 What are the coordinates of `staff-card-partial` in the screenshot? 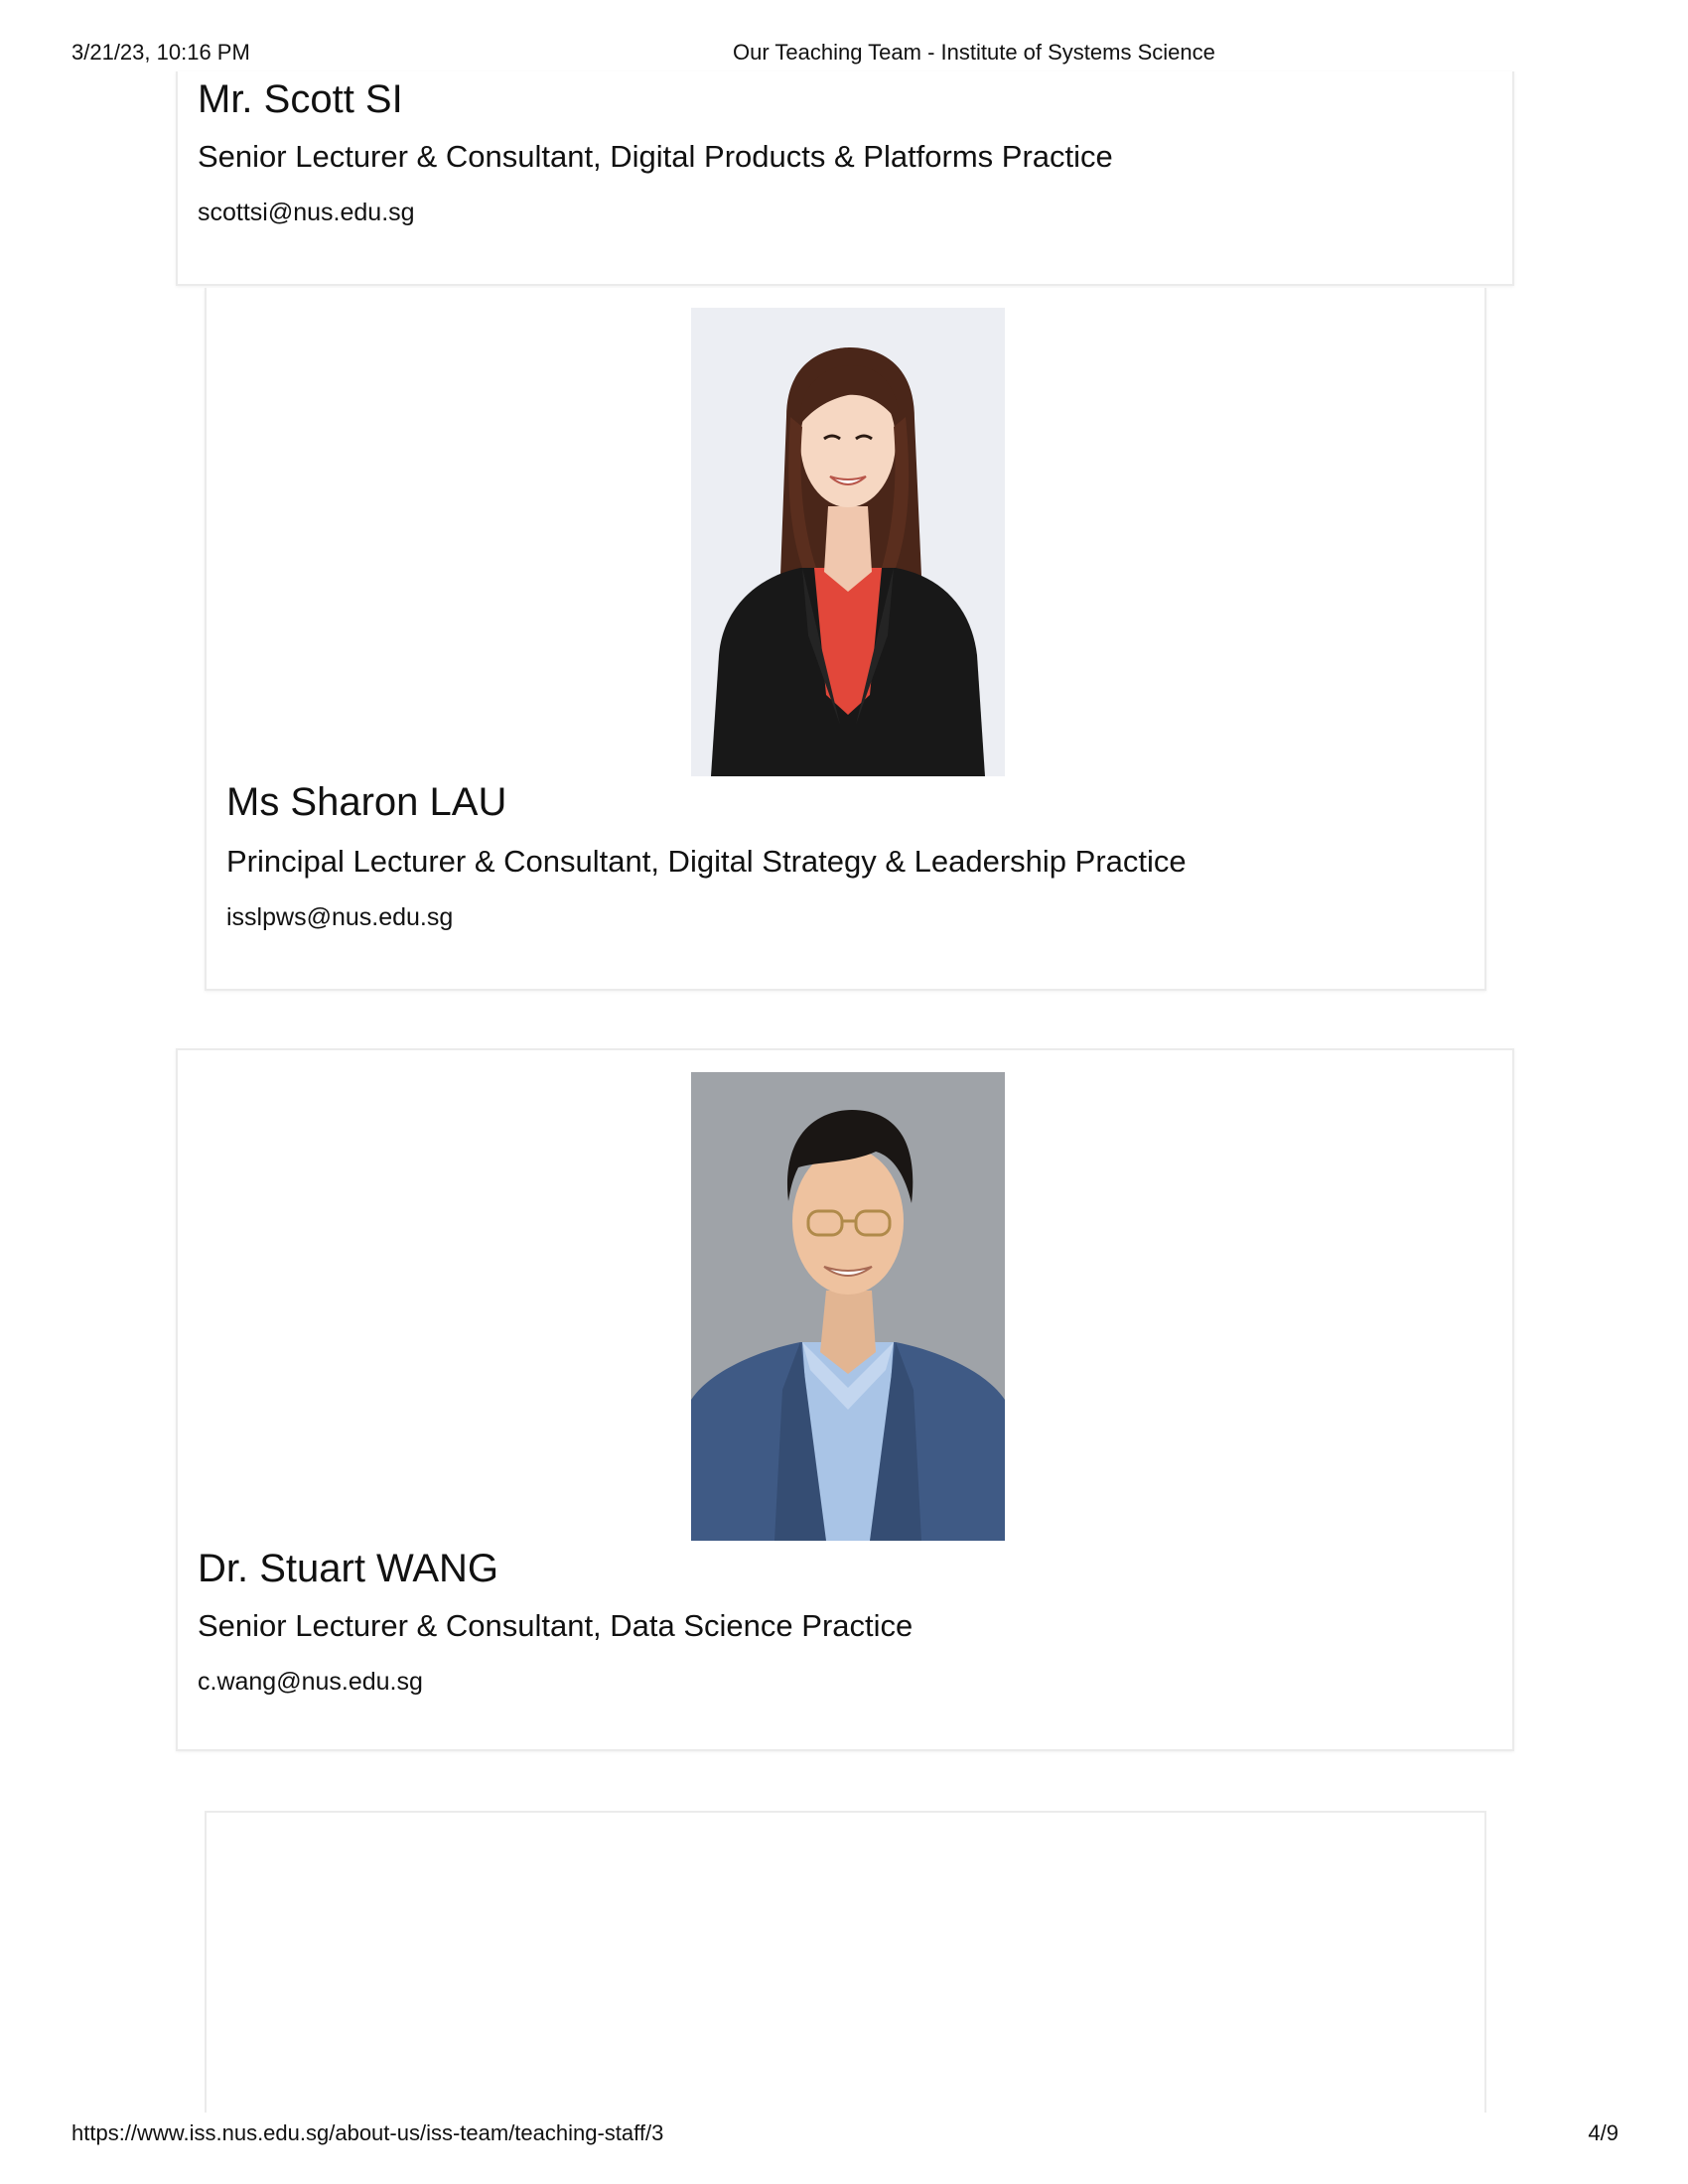 It's located at (845, 1962).